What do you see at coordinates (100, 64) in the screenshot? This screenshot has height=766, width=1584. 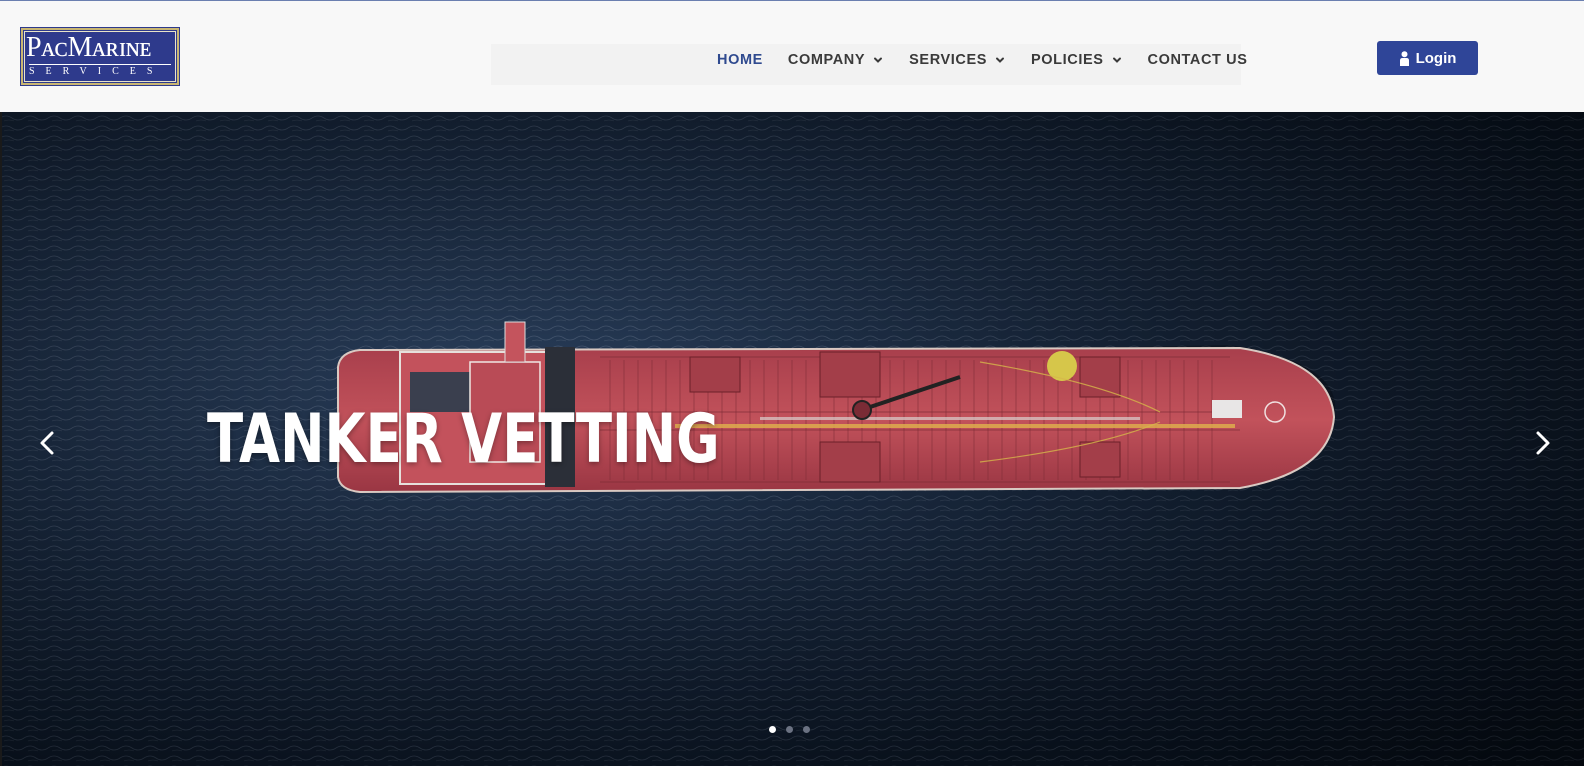 I see `logo-rule` at bounding box center [100, 64].